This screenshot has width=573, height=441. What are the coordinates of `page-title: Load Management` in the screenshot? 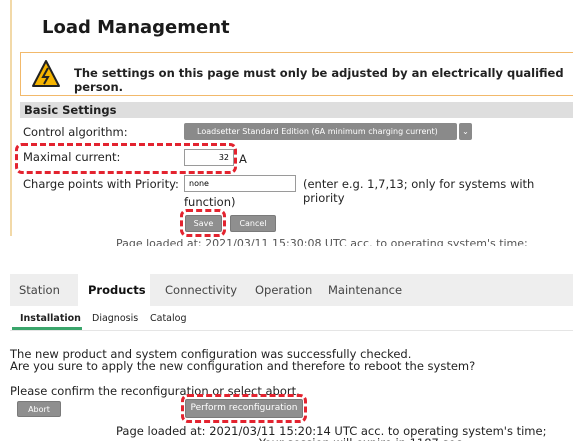 It's located at (136, 27).